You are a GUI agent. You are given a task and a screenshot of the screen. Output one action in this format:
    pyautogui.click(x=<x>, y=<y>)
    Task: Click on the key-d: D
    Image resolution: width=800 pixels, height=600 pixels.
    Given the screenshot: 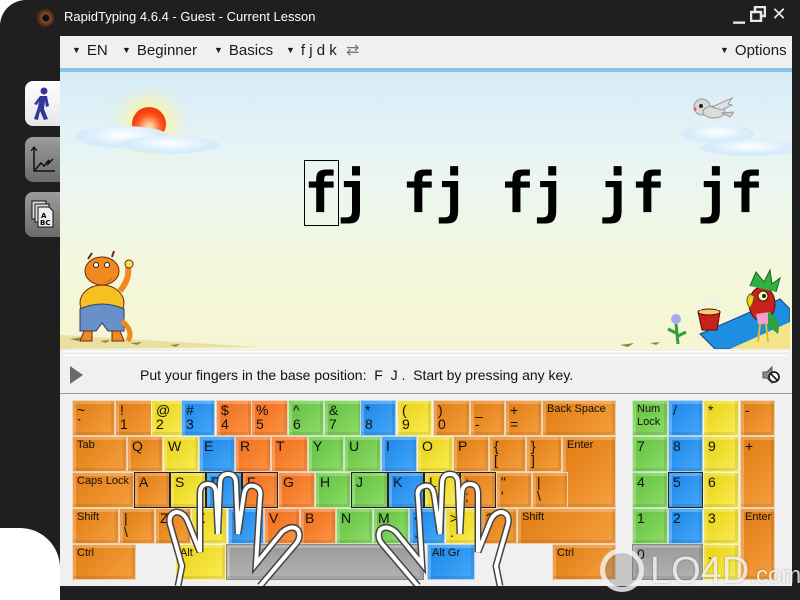 What is the action you would take?
    pyautogui.click(x=224, y=490)
    